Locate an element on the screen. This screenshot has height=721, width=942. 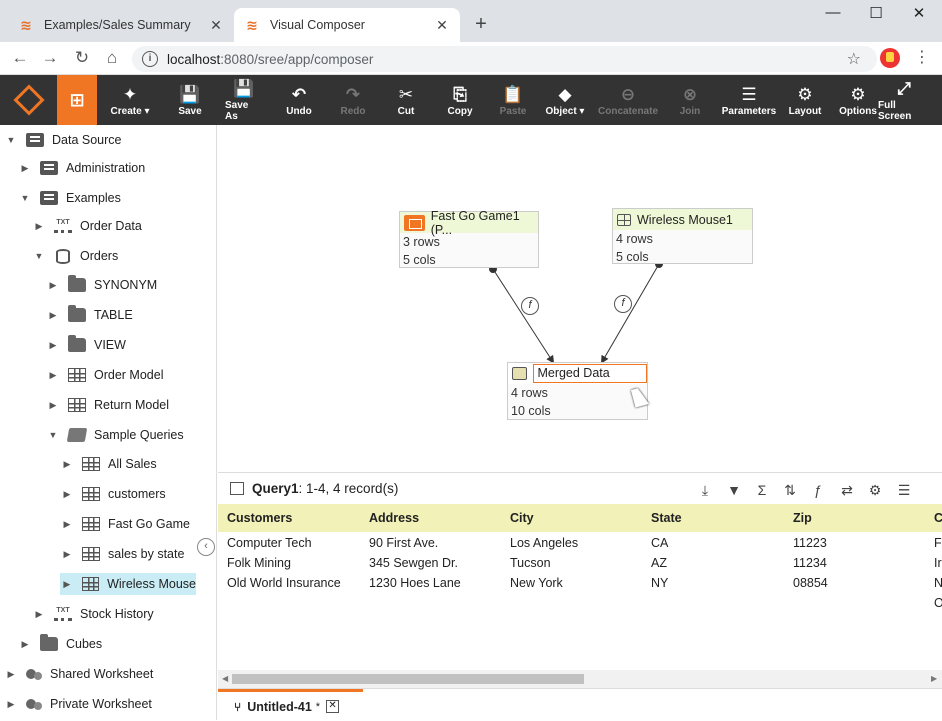
tree-item-synonym: ▶SYNONYM is located at coordinates (121, 285).